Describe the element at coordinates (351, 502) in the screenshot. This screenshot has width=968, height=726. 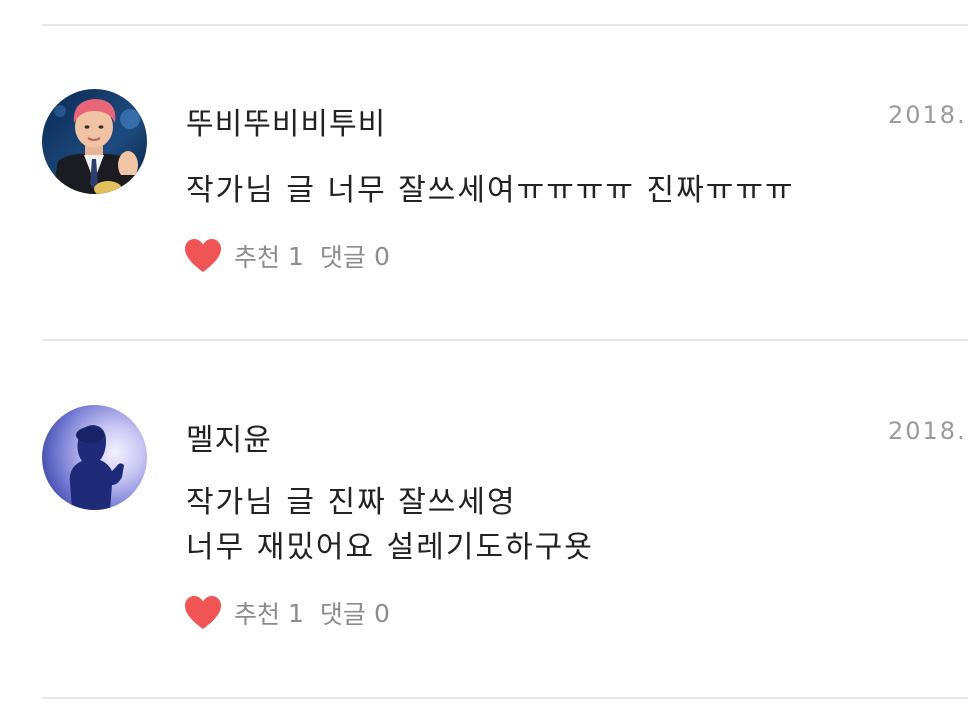
I see `comment-text-line: 작가님 글 진짜 잘쓰세영` at that location.